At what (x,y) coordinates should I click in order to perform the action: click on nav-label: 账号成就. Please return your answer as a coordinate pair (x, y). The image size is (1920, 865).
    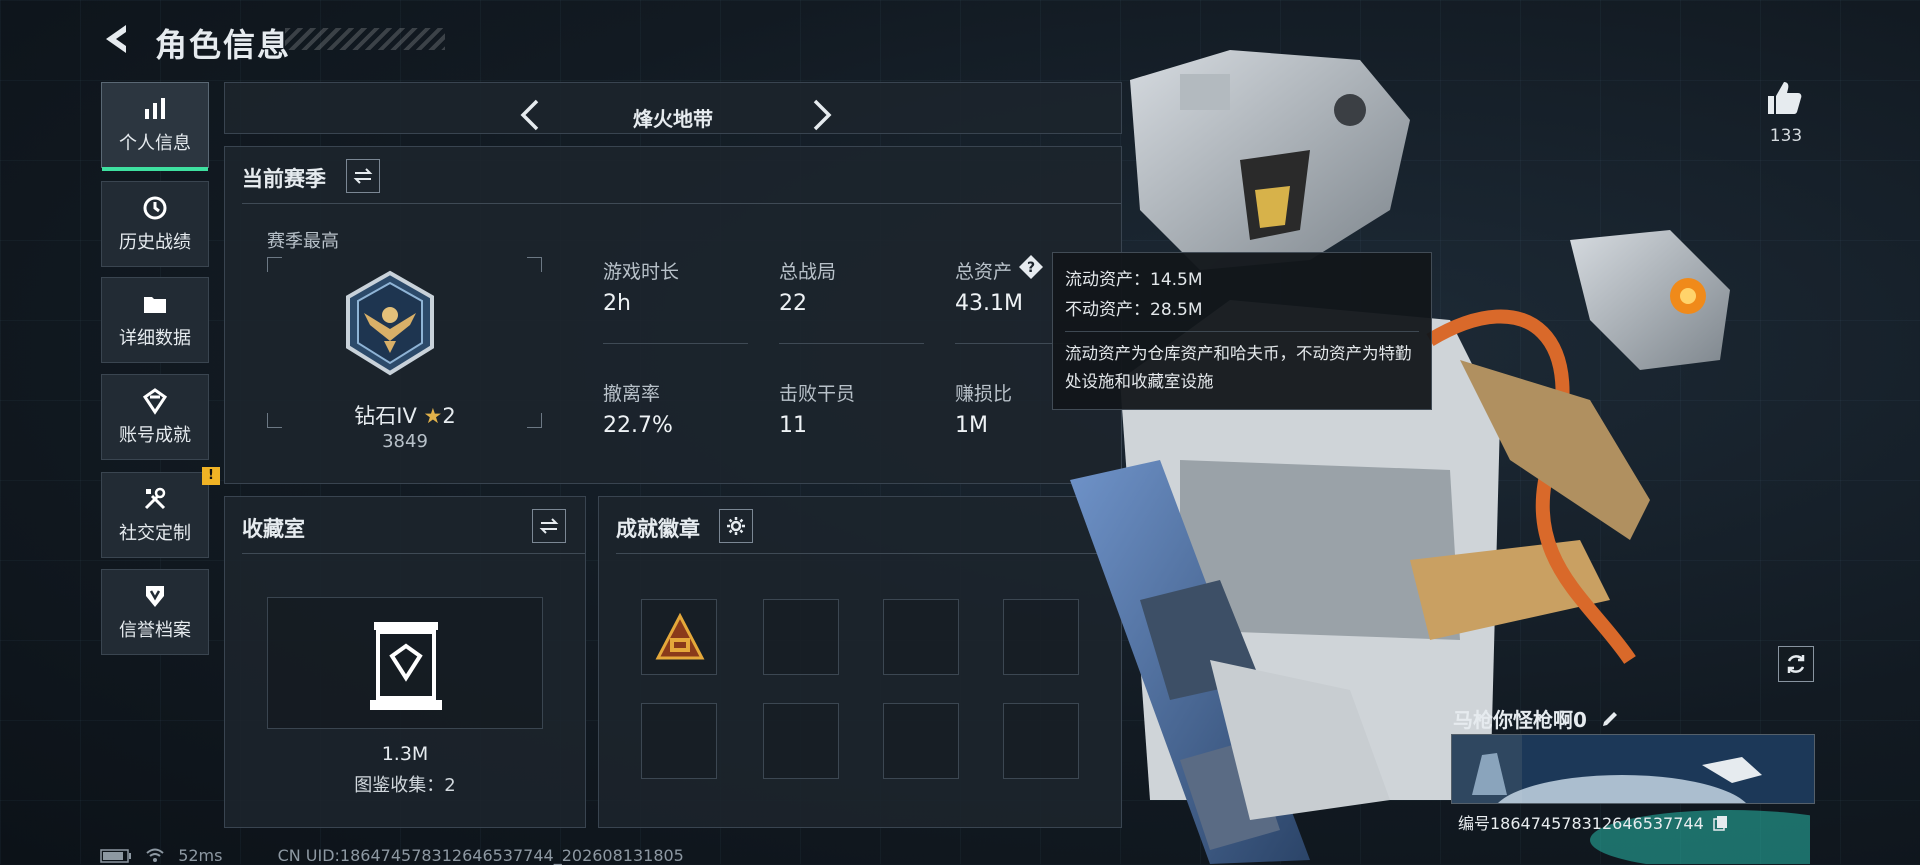
    Looking at the image, I should click on (155, 435).